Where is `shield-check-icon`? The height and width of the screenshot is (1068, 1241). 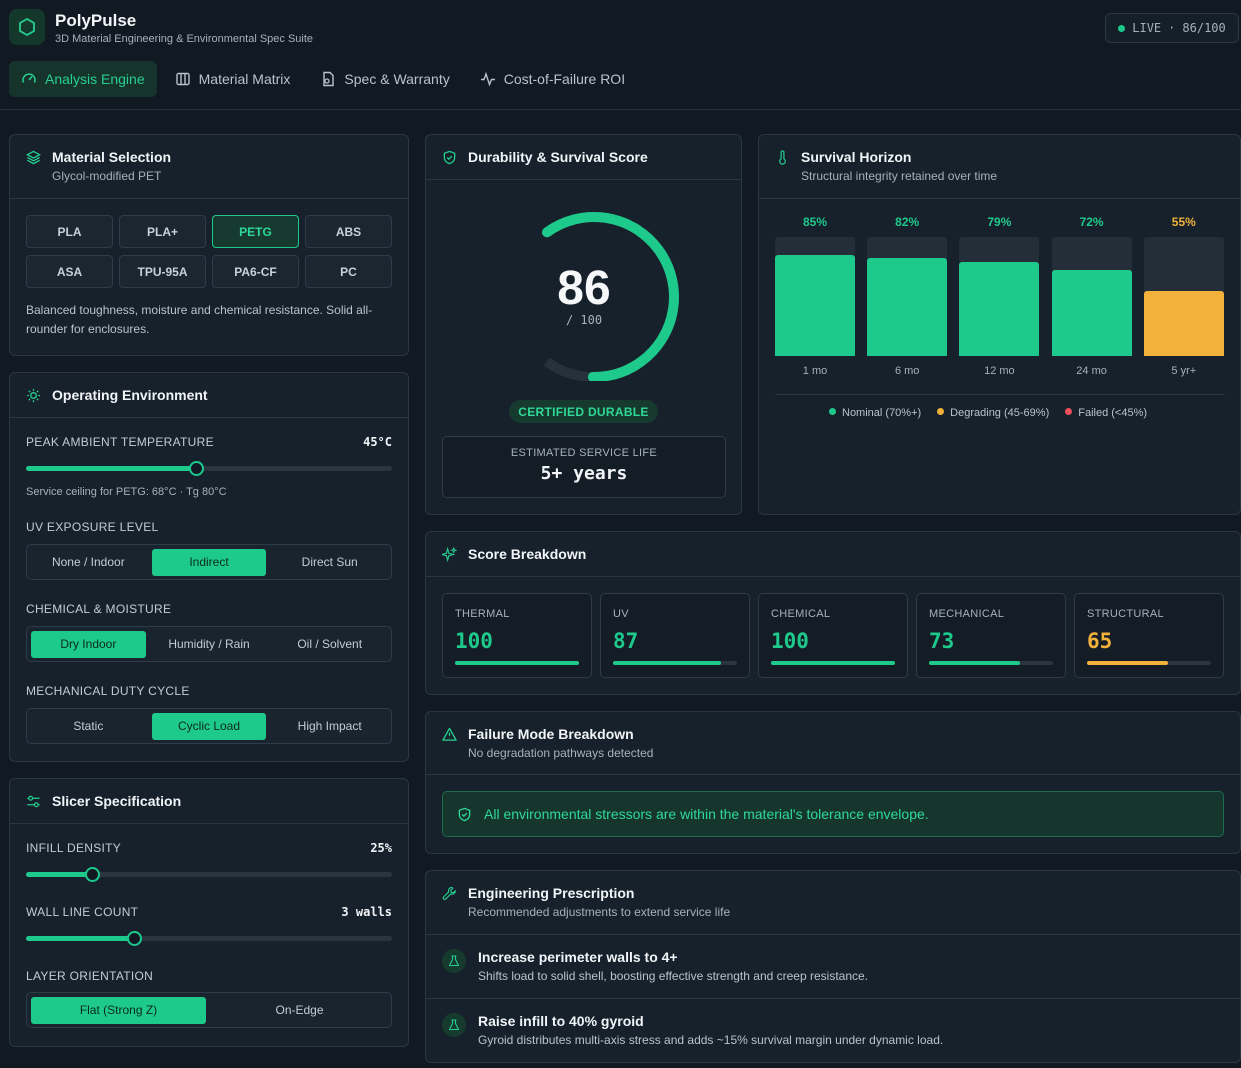
shield-check-icon is located at coordinates (464, 814).